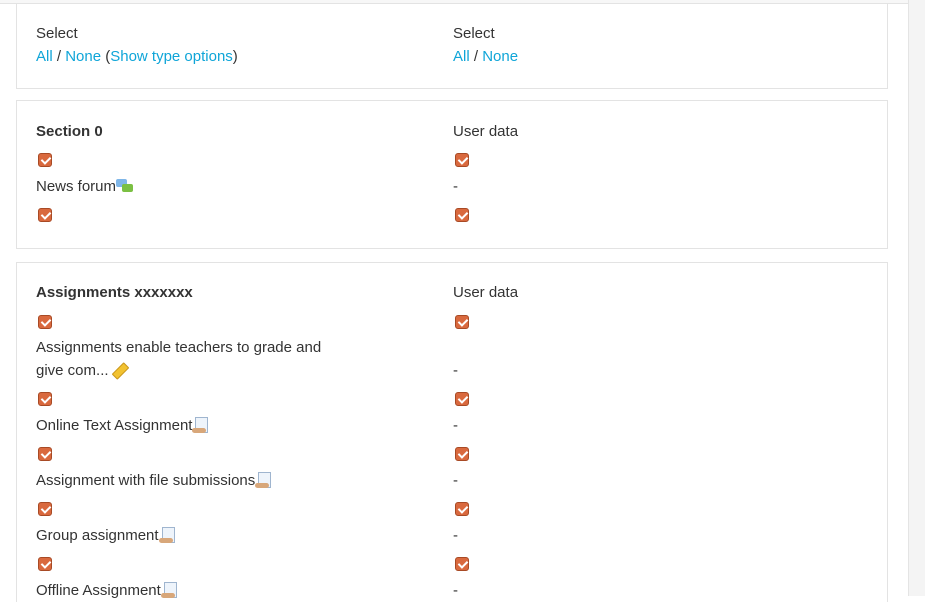  What do you see at coordinates (44, 56) in the screenshot?
I see `select-all-link: All` at bounding box center [44, 56].